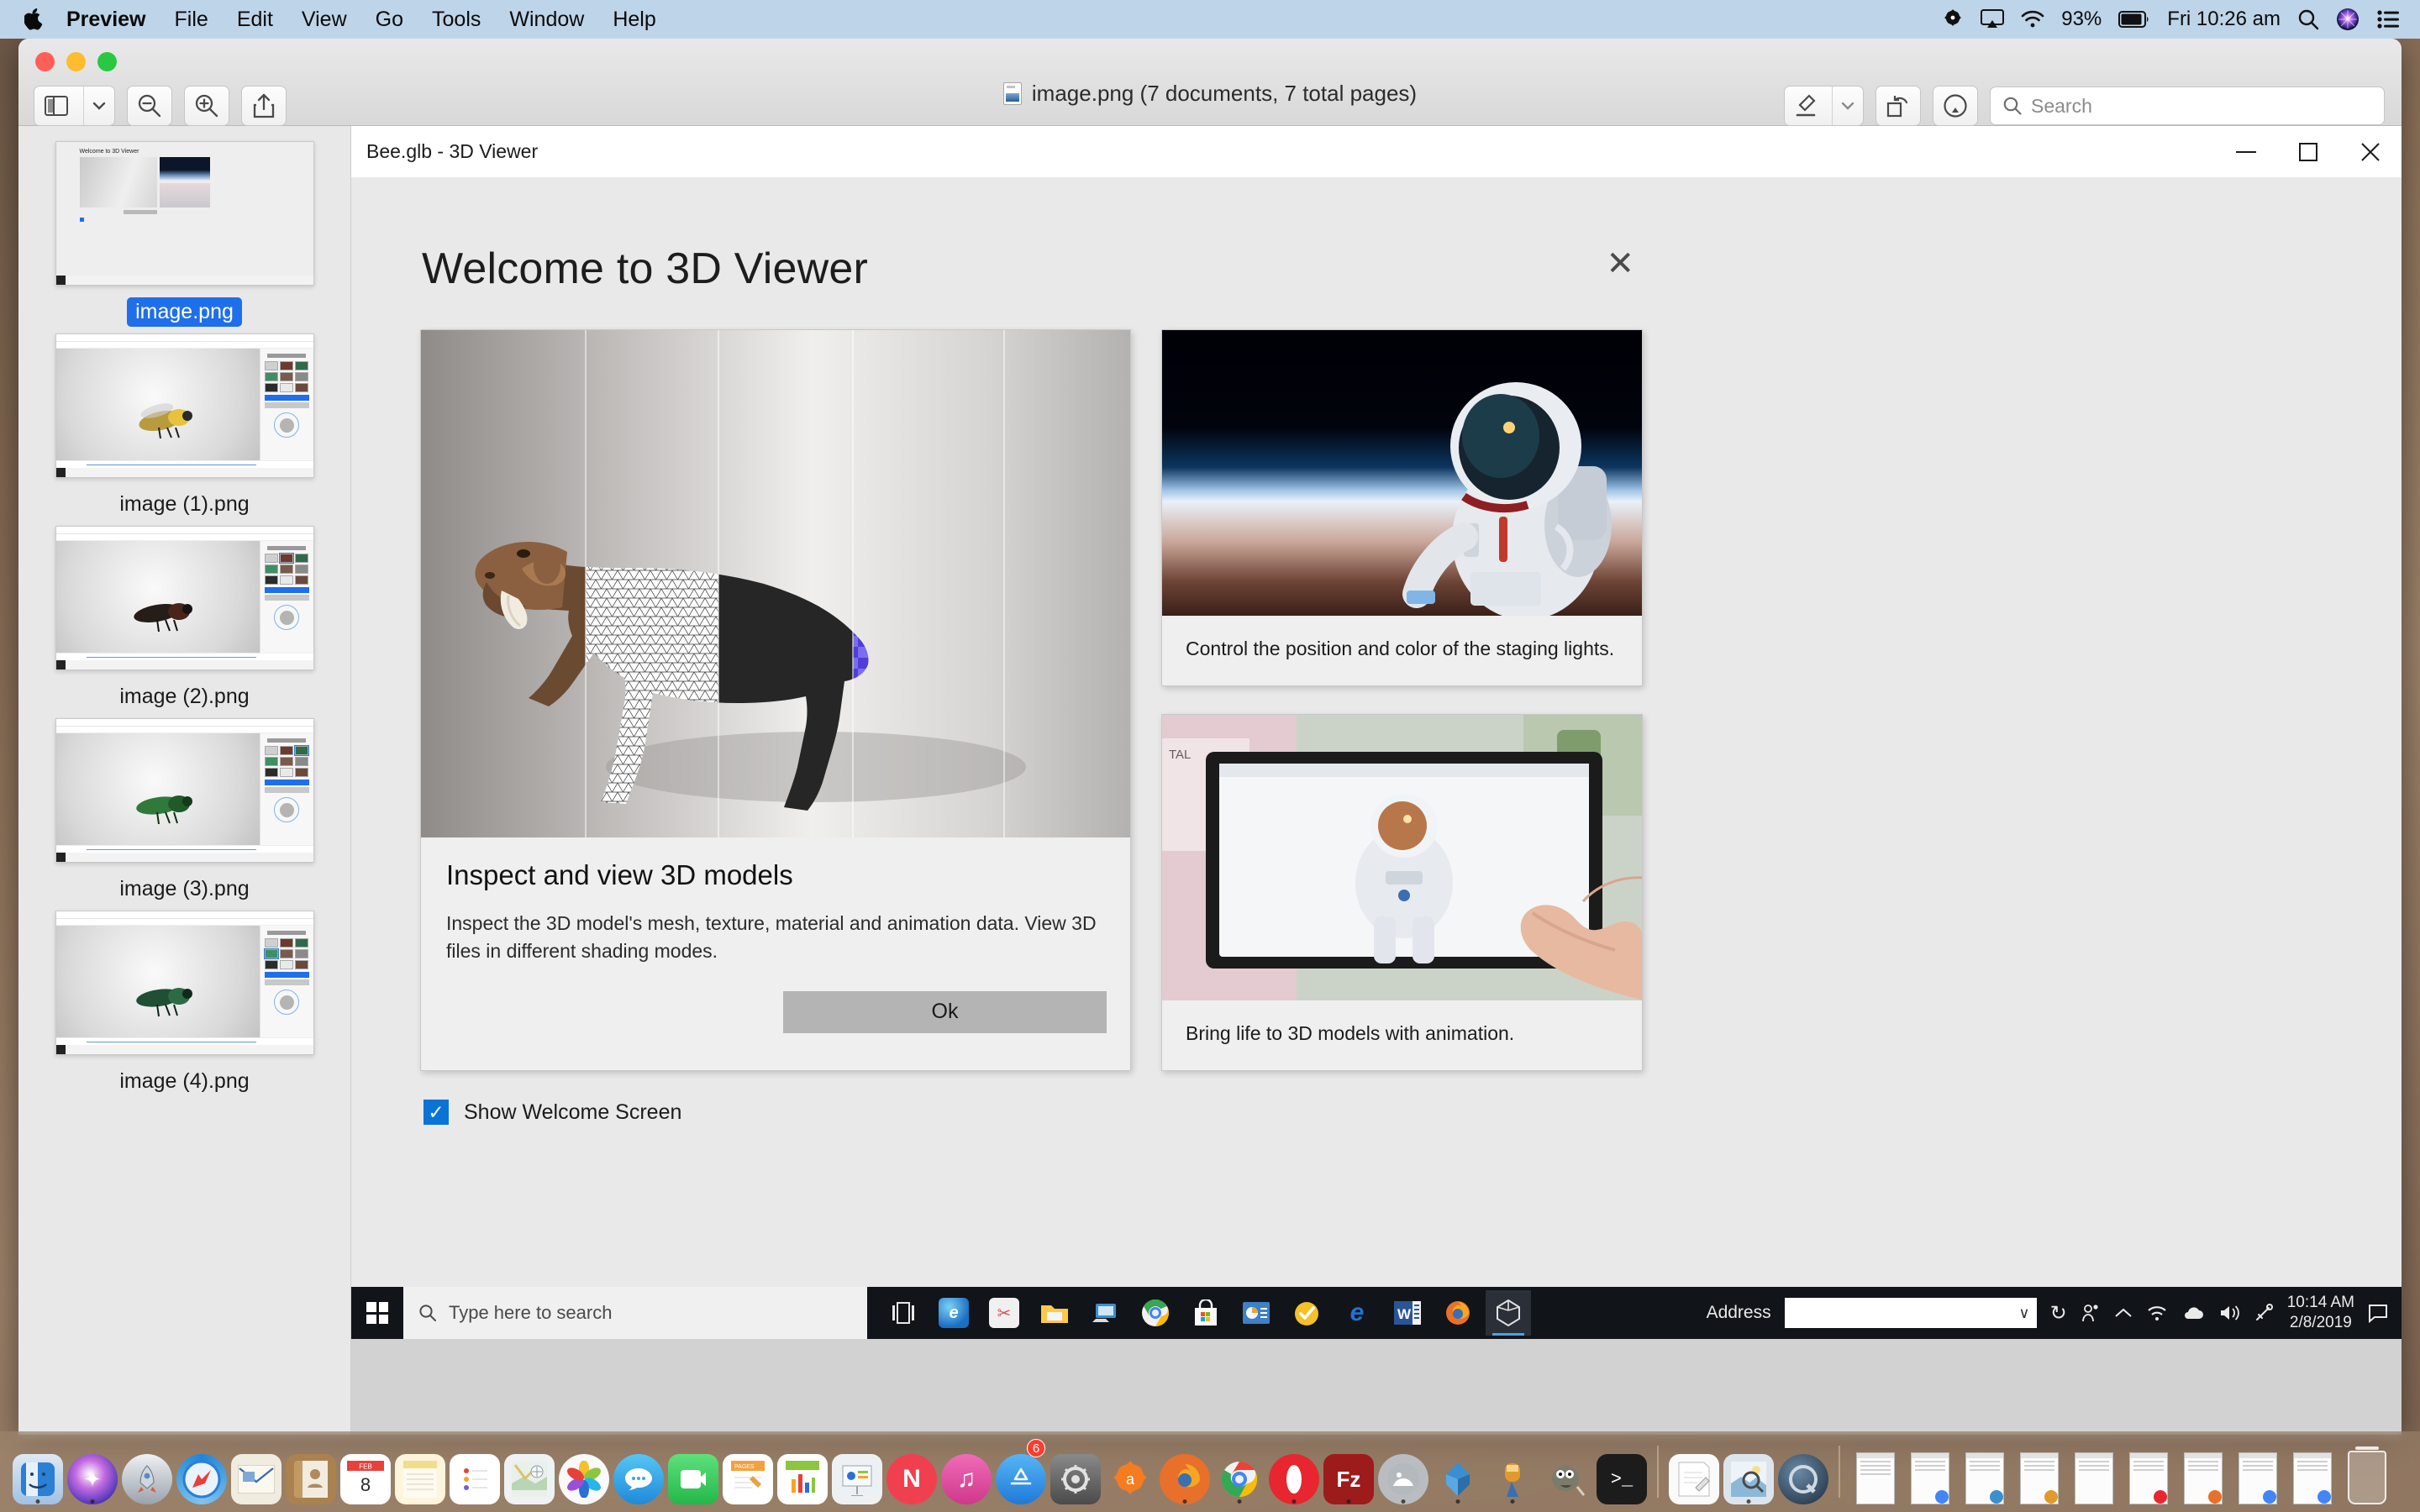 The height and width of the screenshot is (1512, 2420). Describe the element at coordinates (2224, 19) in the screenshot. I see `menubar-clock: Fri 10:26 am` at that location.